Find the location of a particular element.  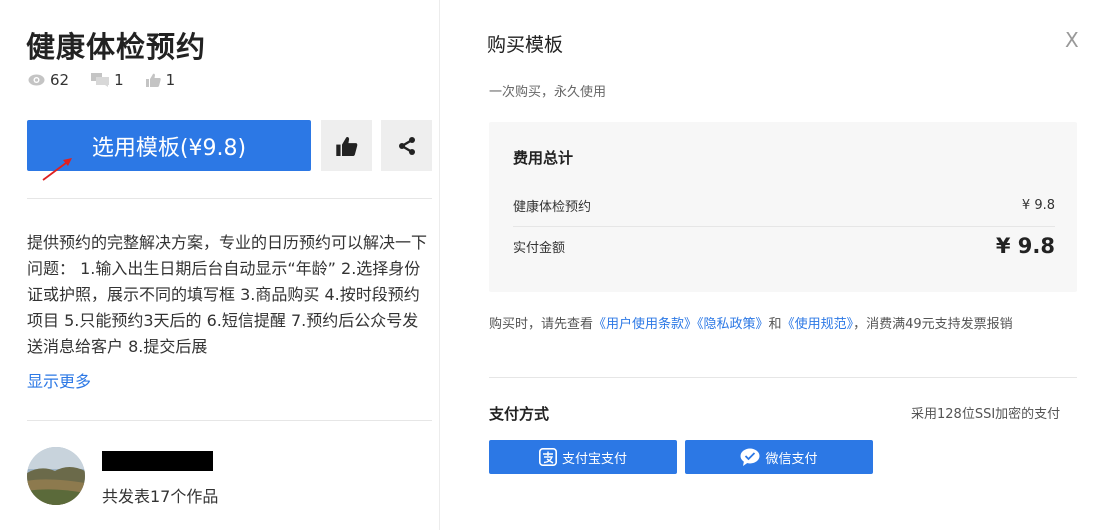

eye-icon is located at coordinates (36, 80).